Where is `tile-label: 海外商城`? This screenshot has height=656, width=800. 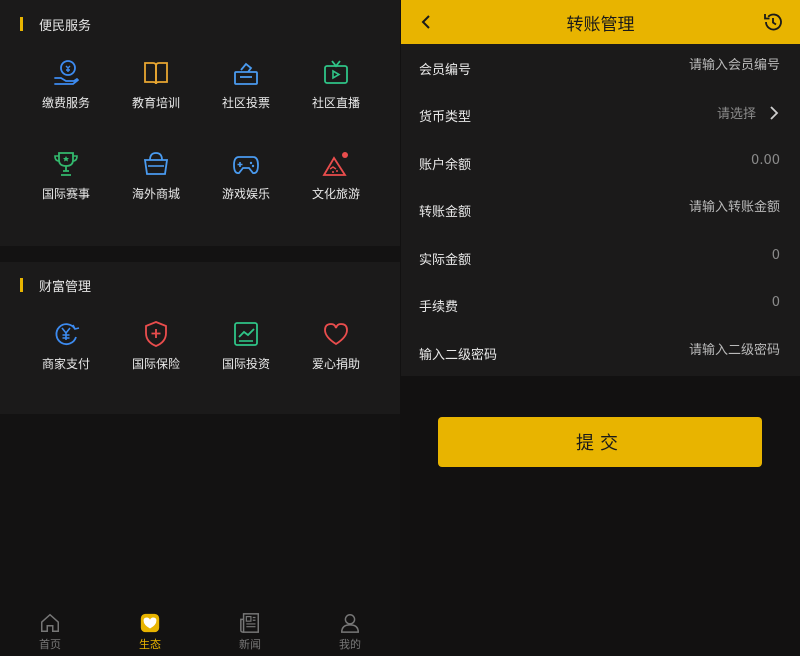 tile-label: 海外商城 is located at coordinates (155, 194).